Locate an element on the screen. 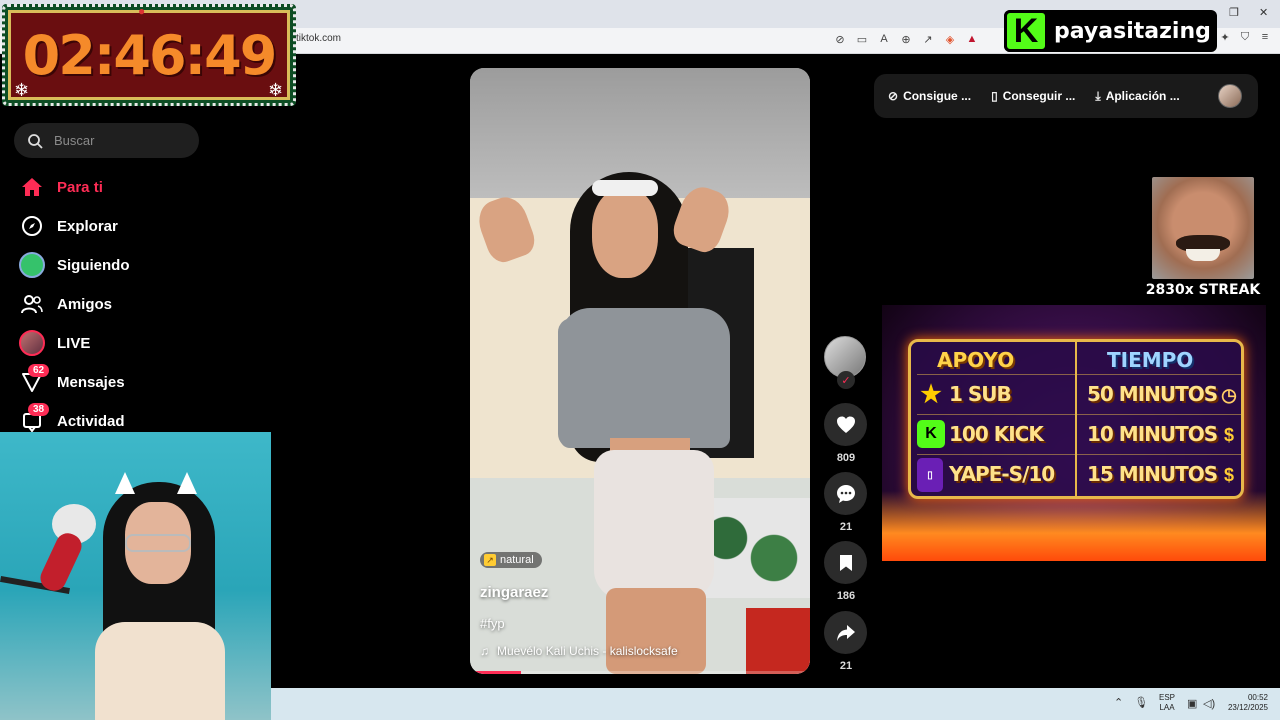 The image size is (1280, 720). sidebar-item-amigos: Amigos is located at coordinates (118, 304).